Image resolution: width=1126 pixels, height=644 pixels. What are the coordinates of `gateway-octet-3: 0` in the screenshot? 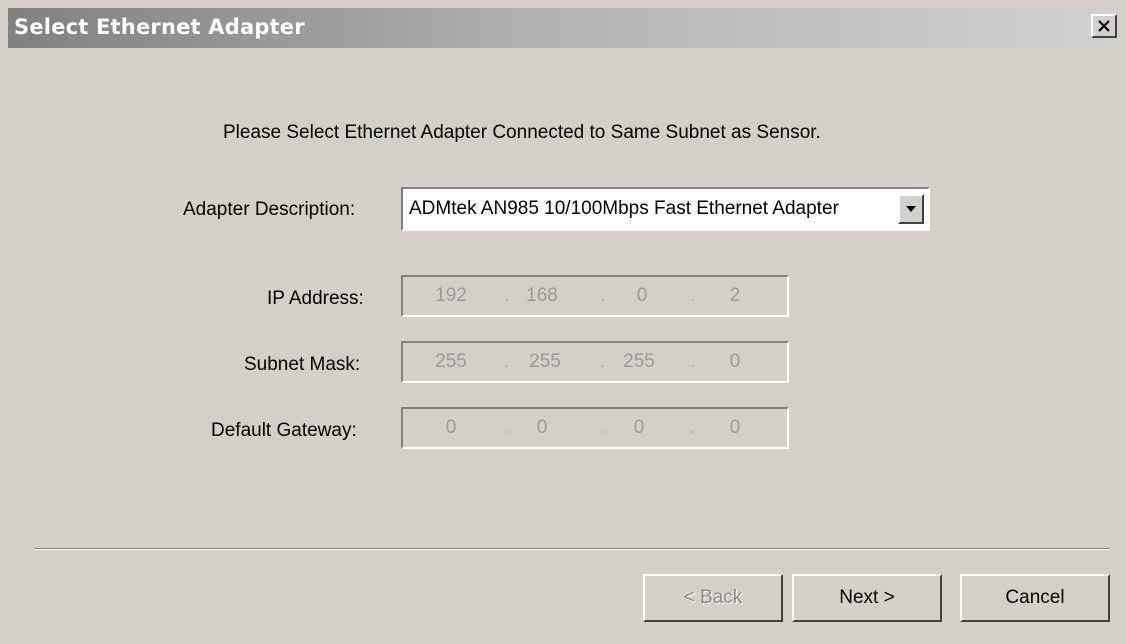 It's located at (639, 427).